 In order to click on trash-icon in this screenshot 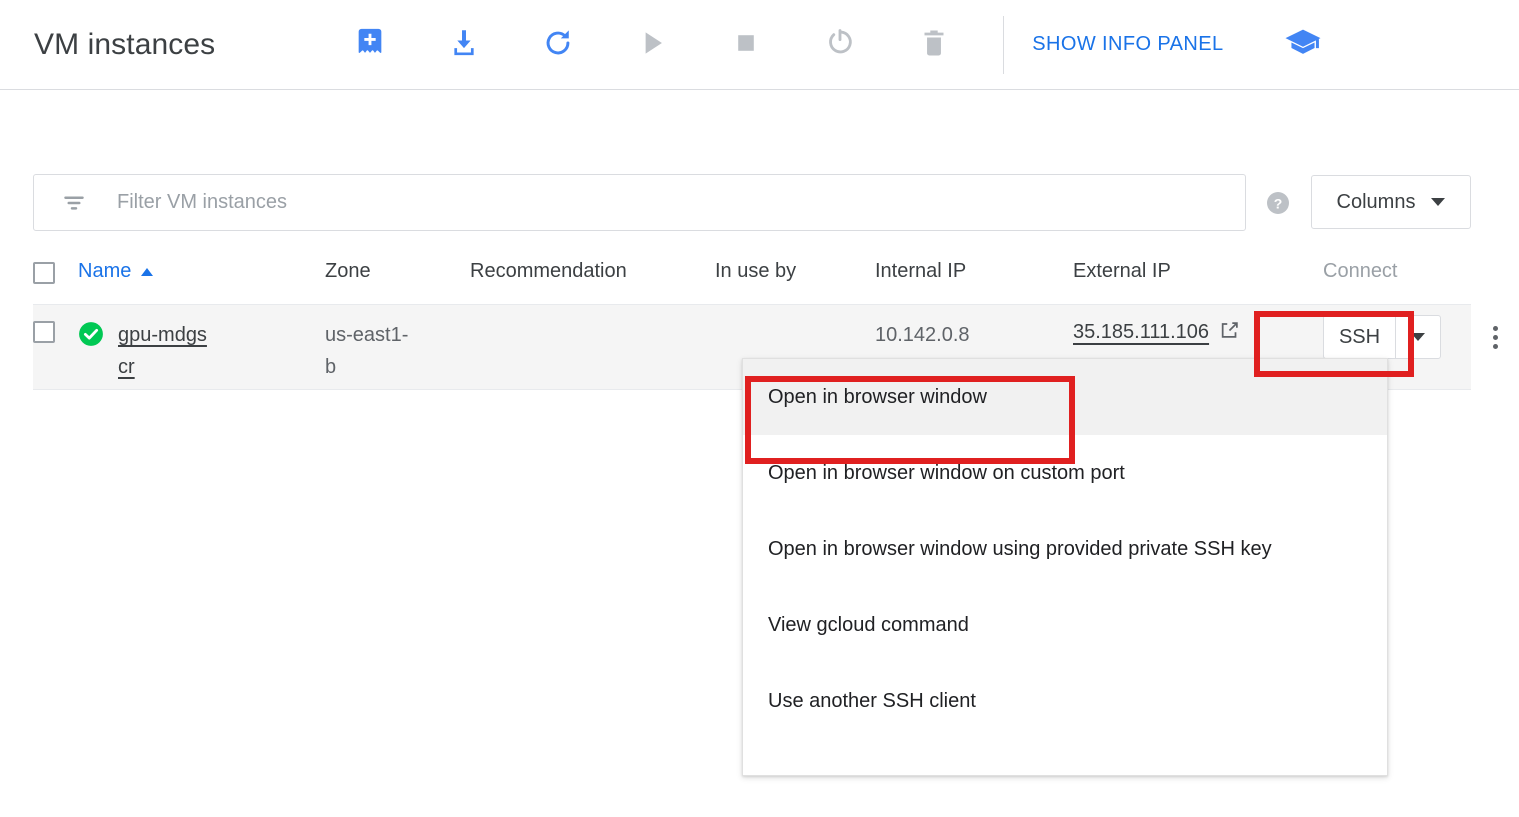, I will do `click(934, 44)`.